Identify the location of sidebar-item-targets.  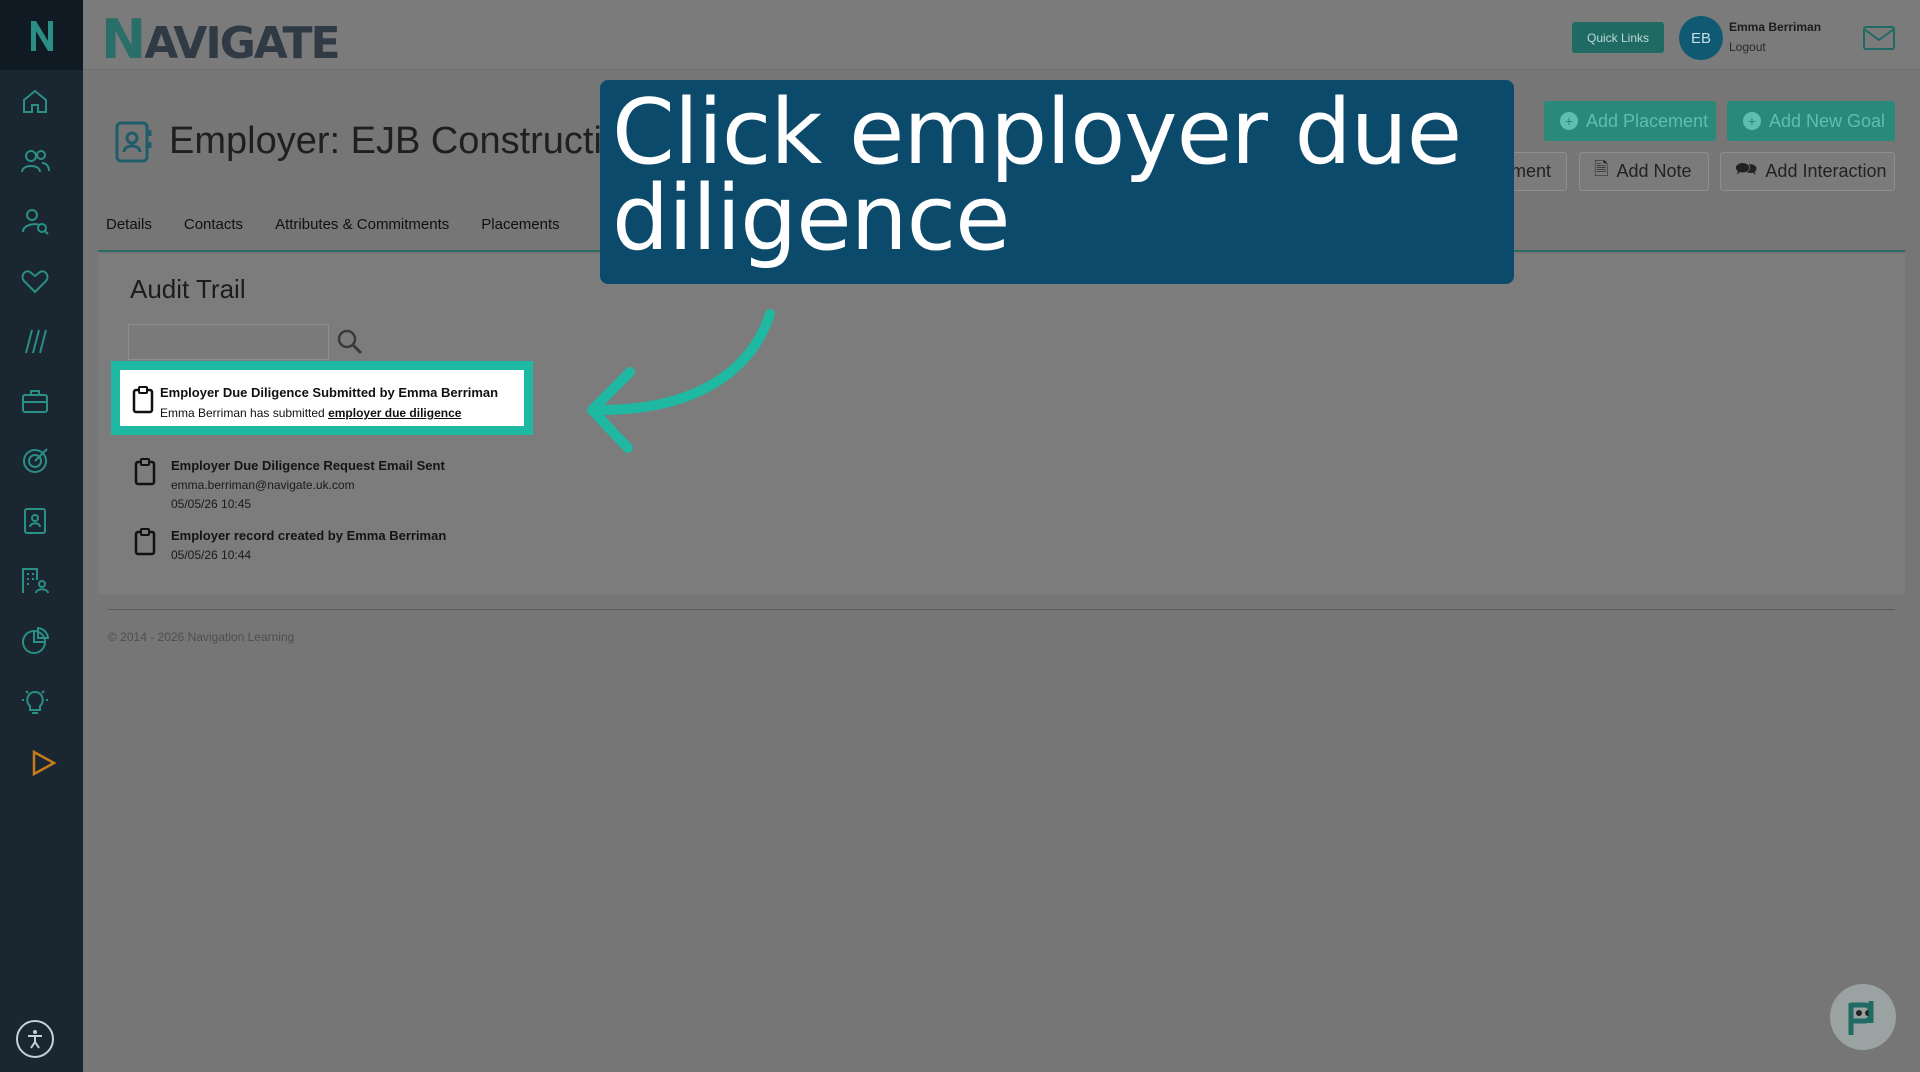
(35, 461).